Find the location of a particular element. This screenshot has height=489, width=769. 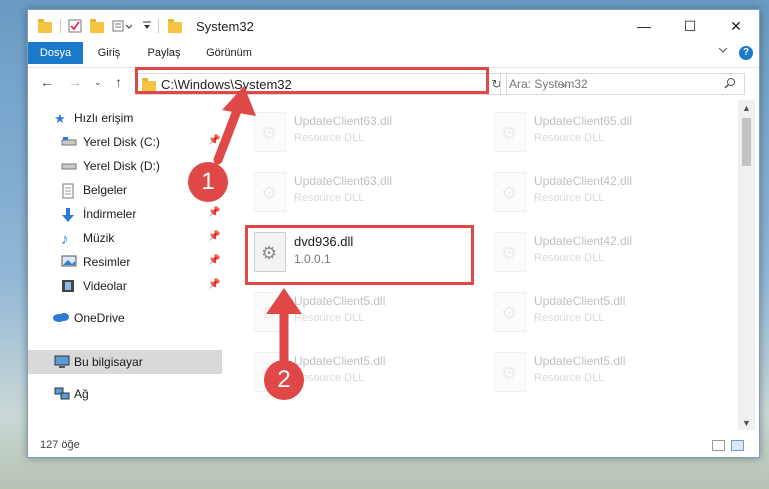

annotation-arrows is located at coordinates (257, 225).